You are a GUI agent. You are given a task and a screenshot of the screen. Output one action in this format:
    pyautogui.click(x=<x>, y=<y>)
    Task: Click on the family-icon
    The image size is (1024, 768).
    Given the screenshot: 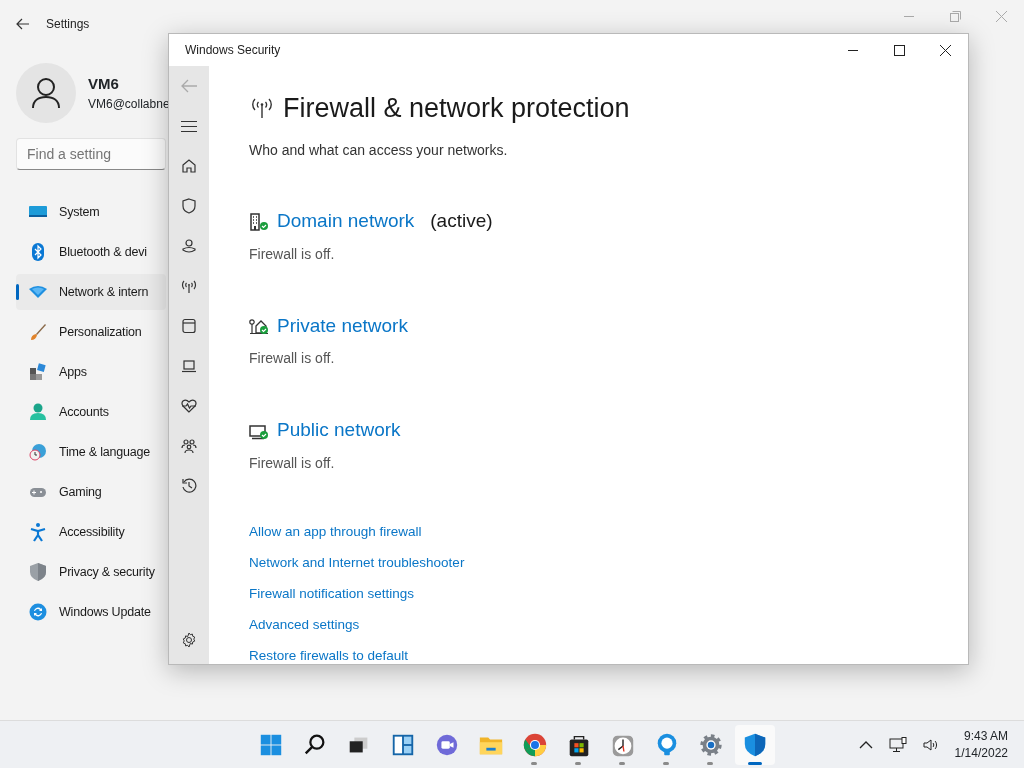 What is the action you would take?
    pyautogui.click(x=189, y=446)
    